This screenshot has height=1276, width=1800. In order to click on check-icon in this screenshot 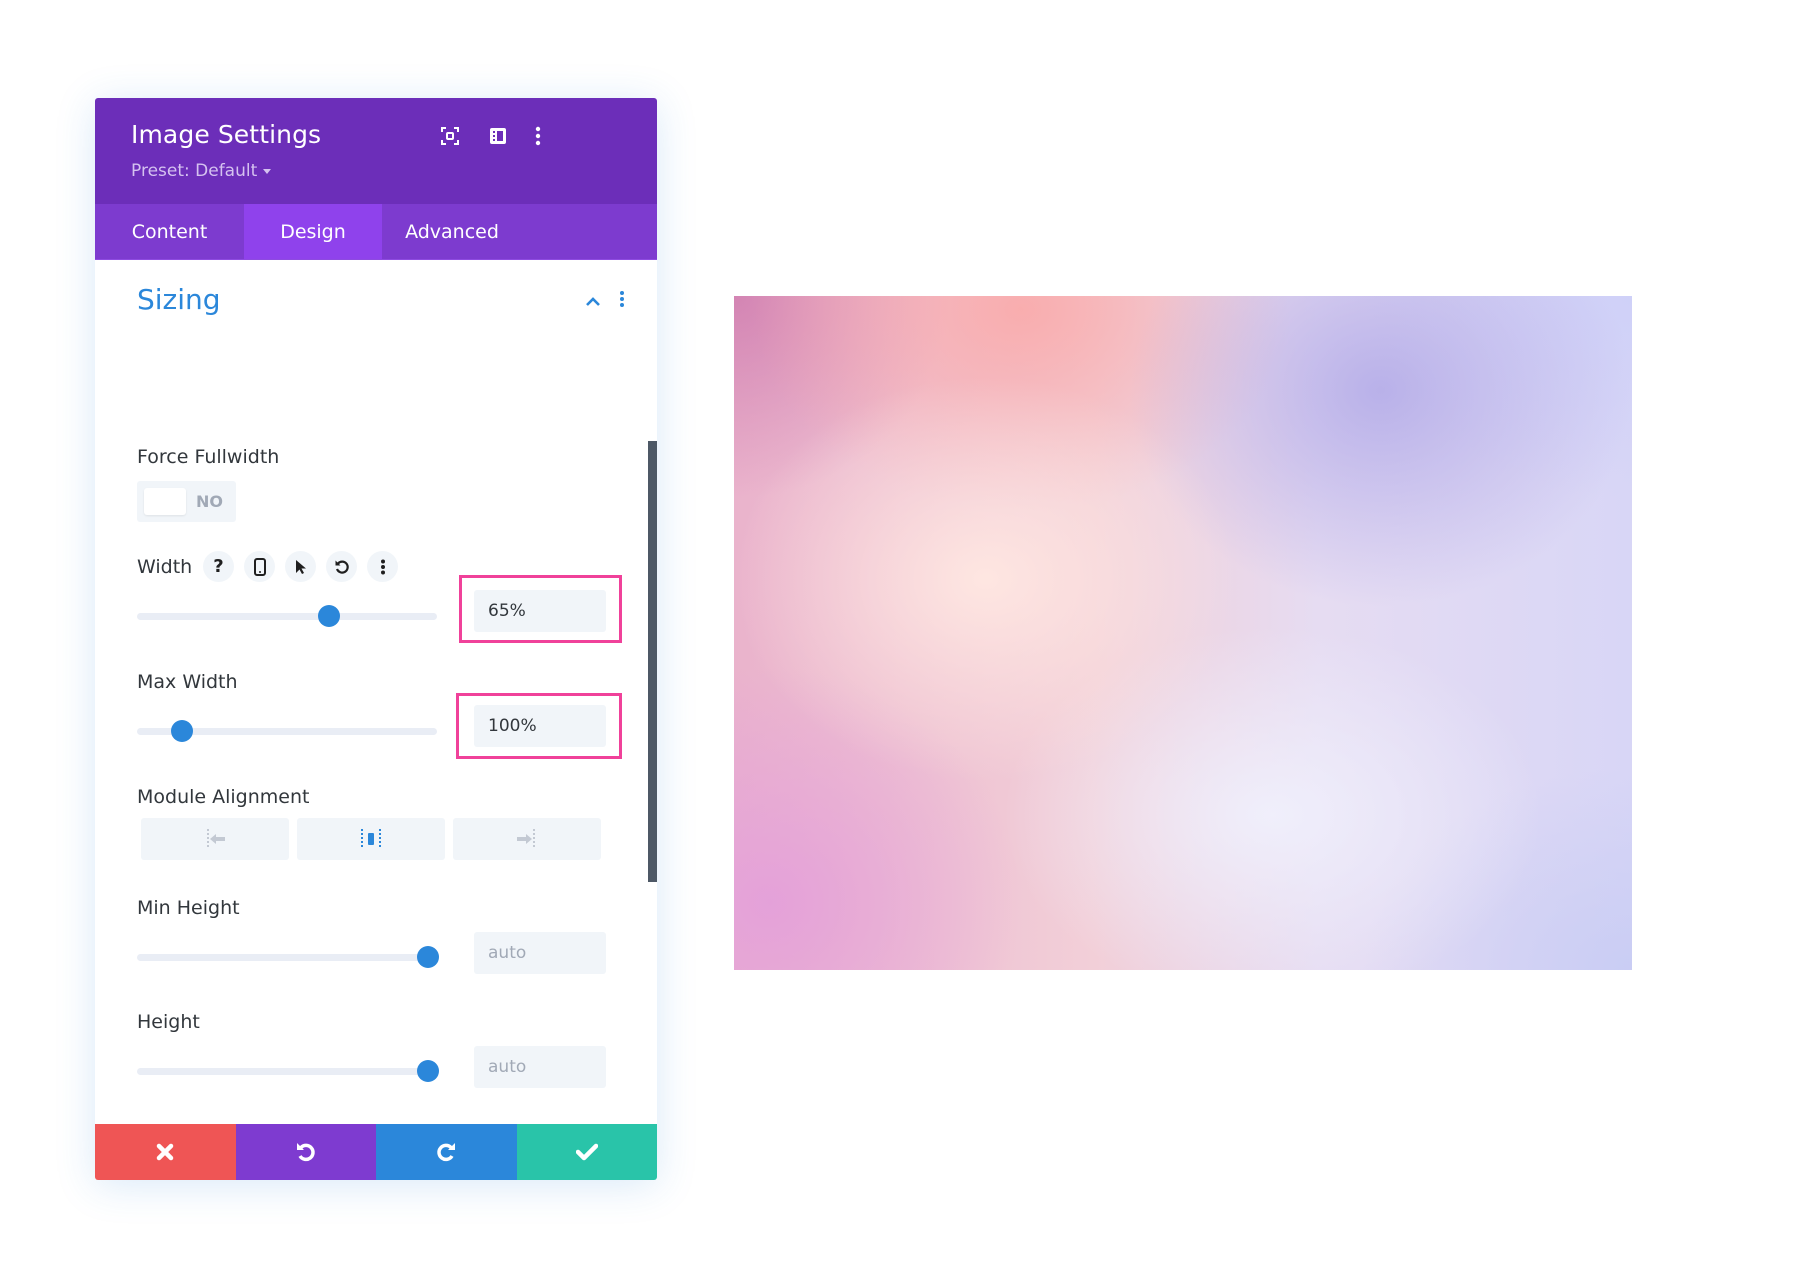, I will do `click(586, 1152)`.